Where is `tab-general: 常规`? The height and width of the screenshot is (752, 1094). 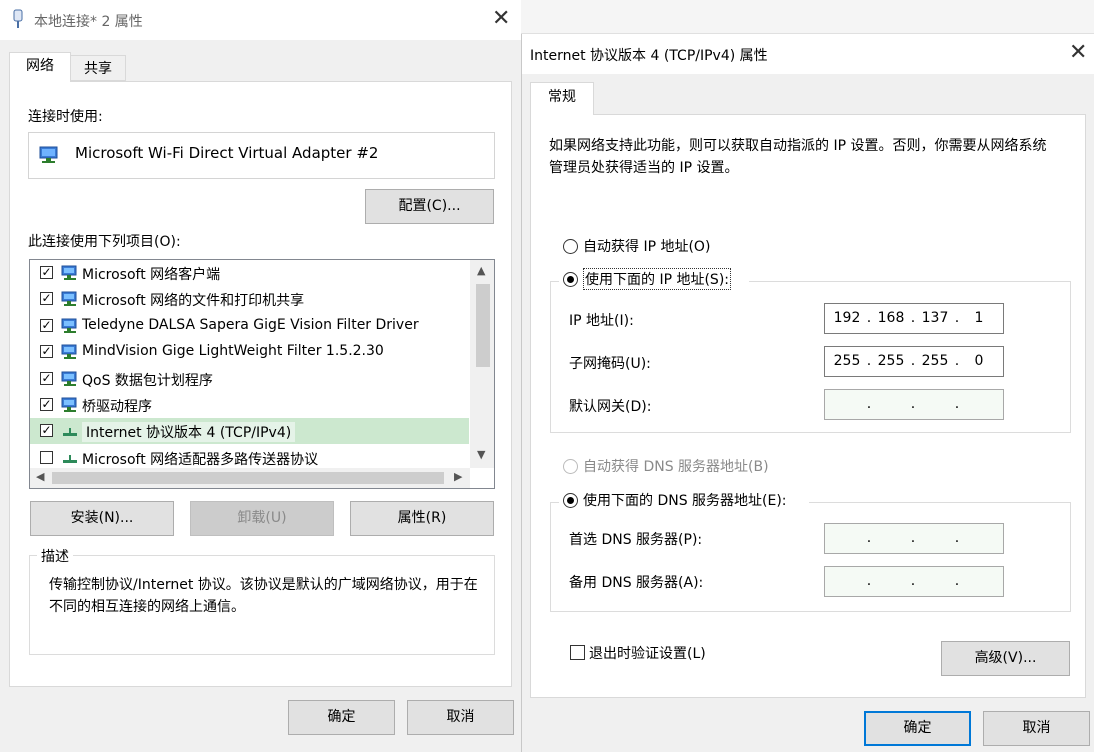
tab-general: 常规 is located at coordinates (562, 98).